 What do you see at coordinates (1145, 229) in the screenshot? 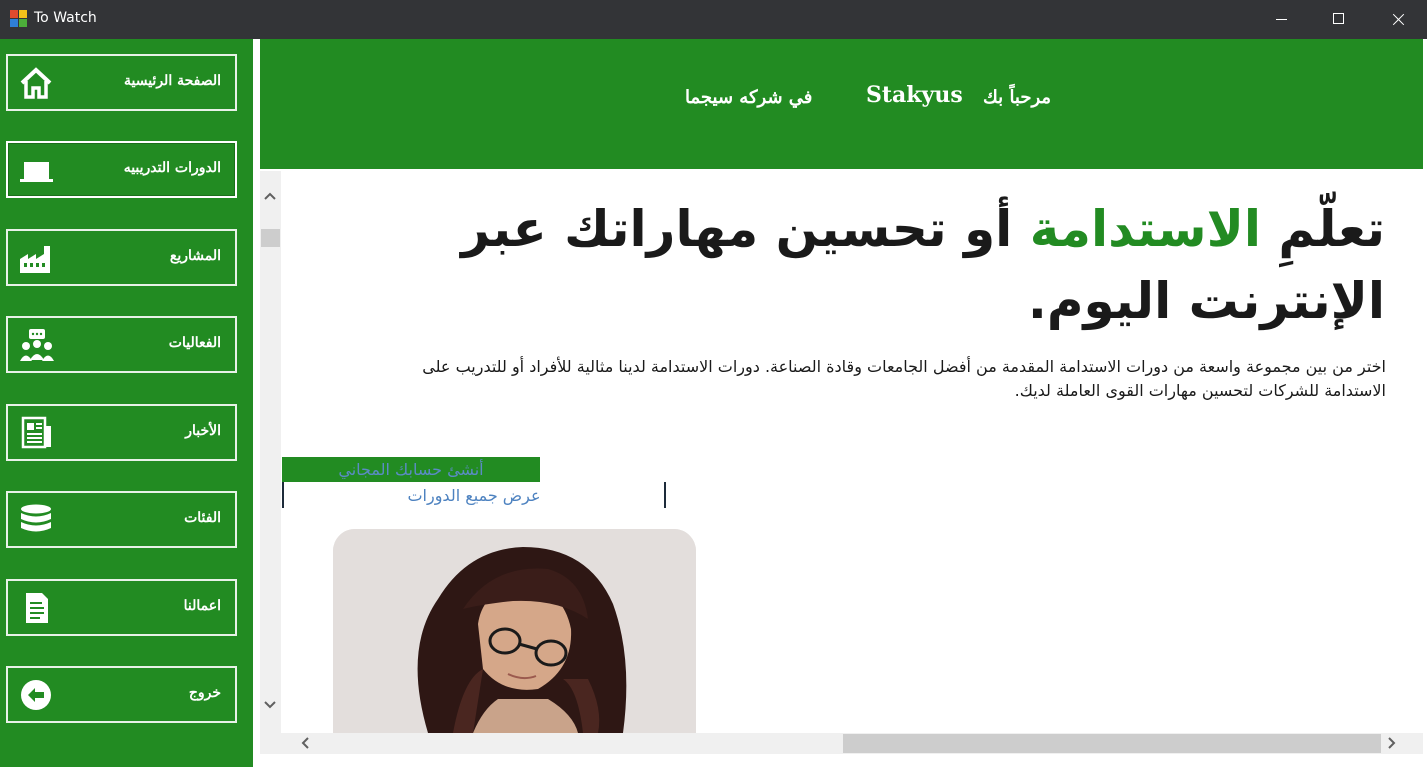
I see `hero-accent: الاستدامة` at bounding box center [1145, 229].